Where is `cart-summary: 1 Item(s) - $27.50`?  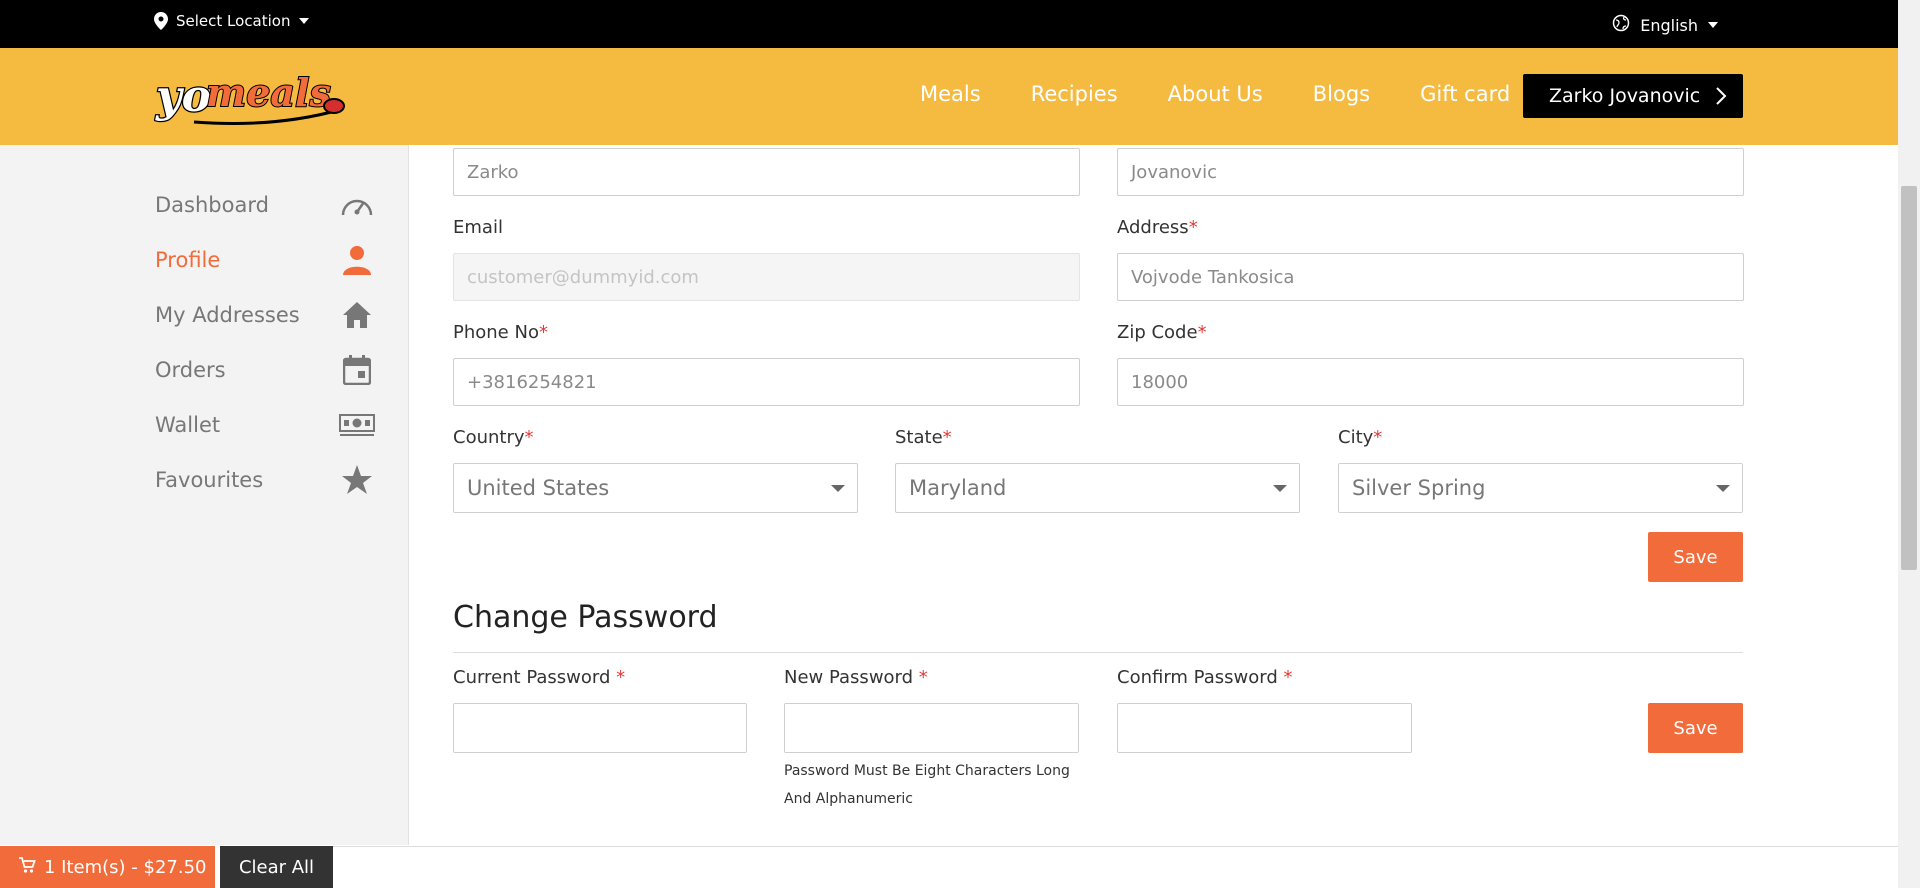
cart-summary: 1 Item(s) - $27.50 is located at coordinates (125, 867).